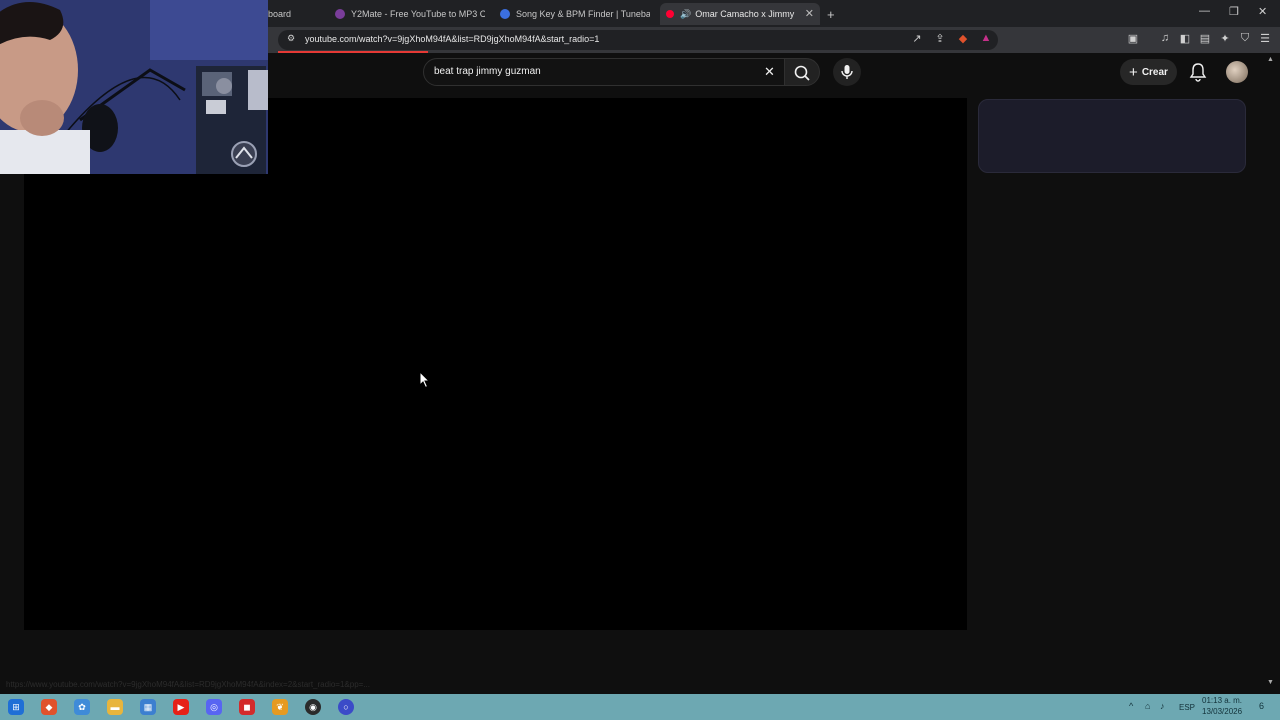  I want to click on create-label: Crear, so click(1154, 72).